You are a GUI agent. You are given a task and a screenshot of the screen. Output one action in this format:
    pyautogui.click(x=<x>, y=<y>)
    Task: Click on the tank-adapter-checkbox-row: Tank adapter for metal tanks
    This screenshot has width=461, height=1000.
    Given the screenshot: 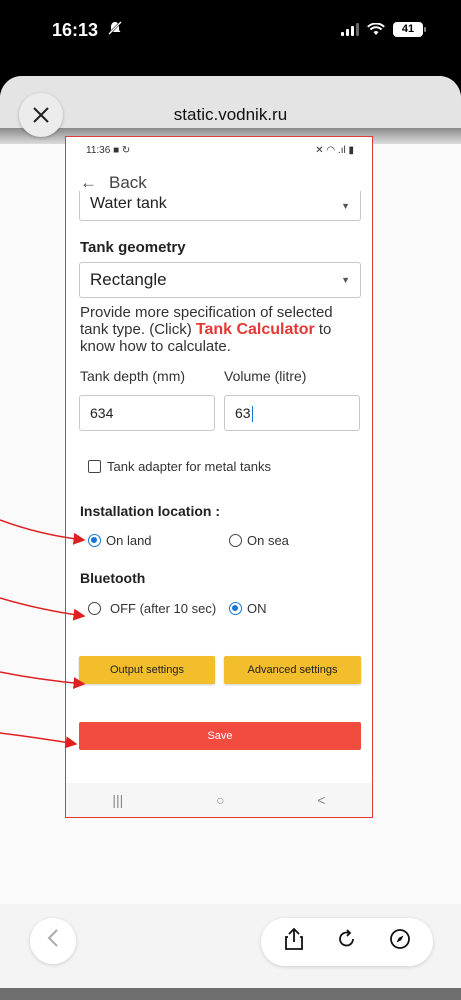 What is the action you would take?
    pyautogui.click(x=179, y=466)
    